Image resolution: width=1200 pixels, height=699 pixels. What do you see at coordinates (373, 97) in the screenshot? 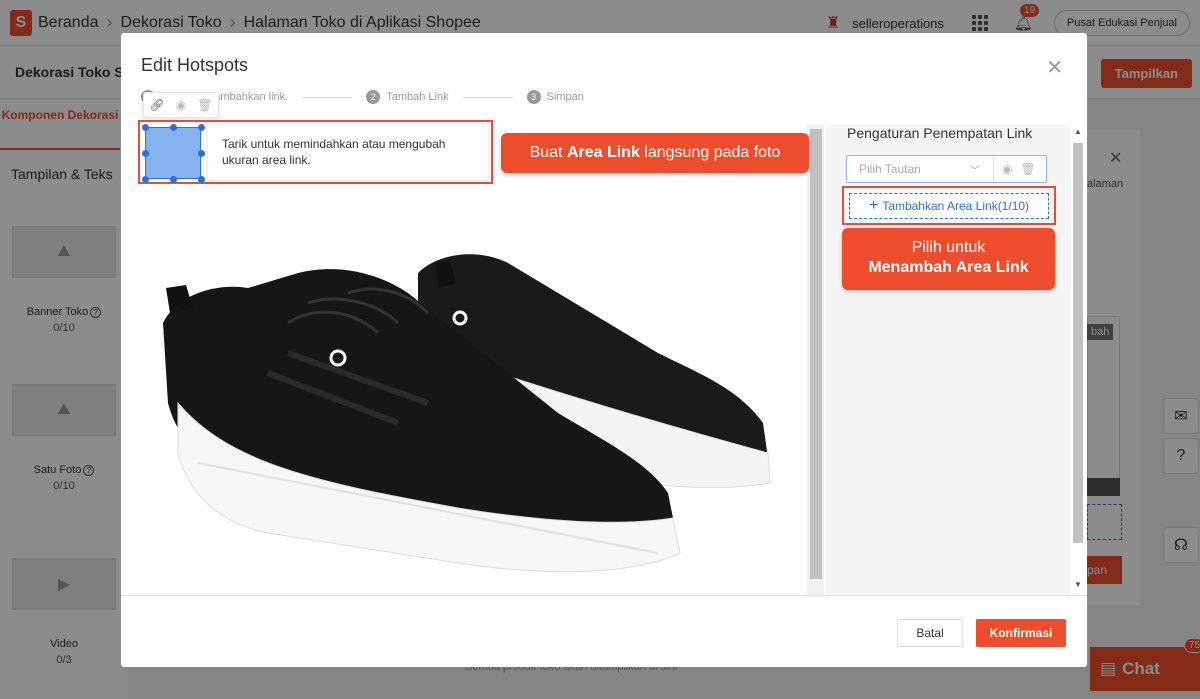
I see `step-number: 2` at bounding box center [373, 97].